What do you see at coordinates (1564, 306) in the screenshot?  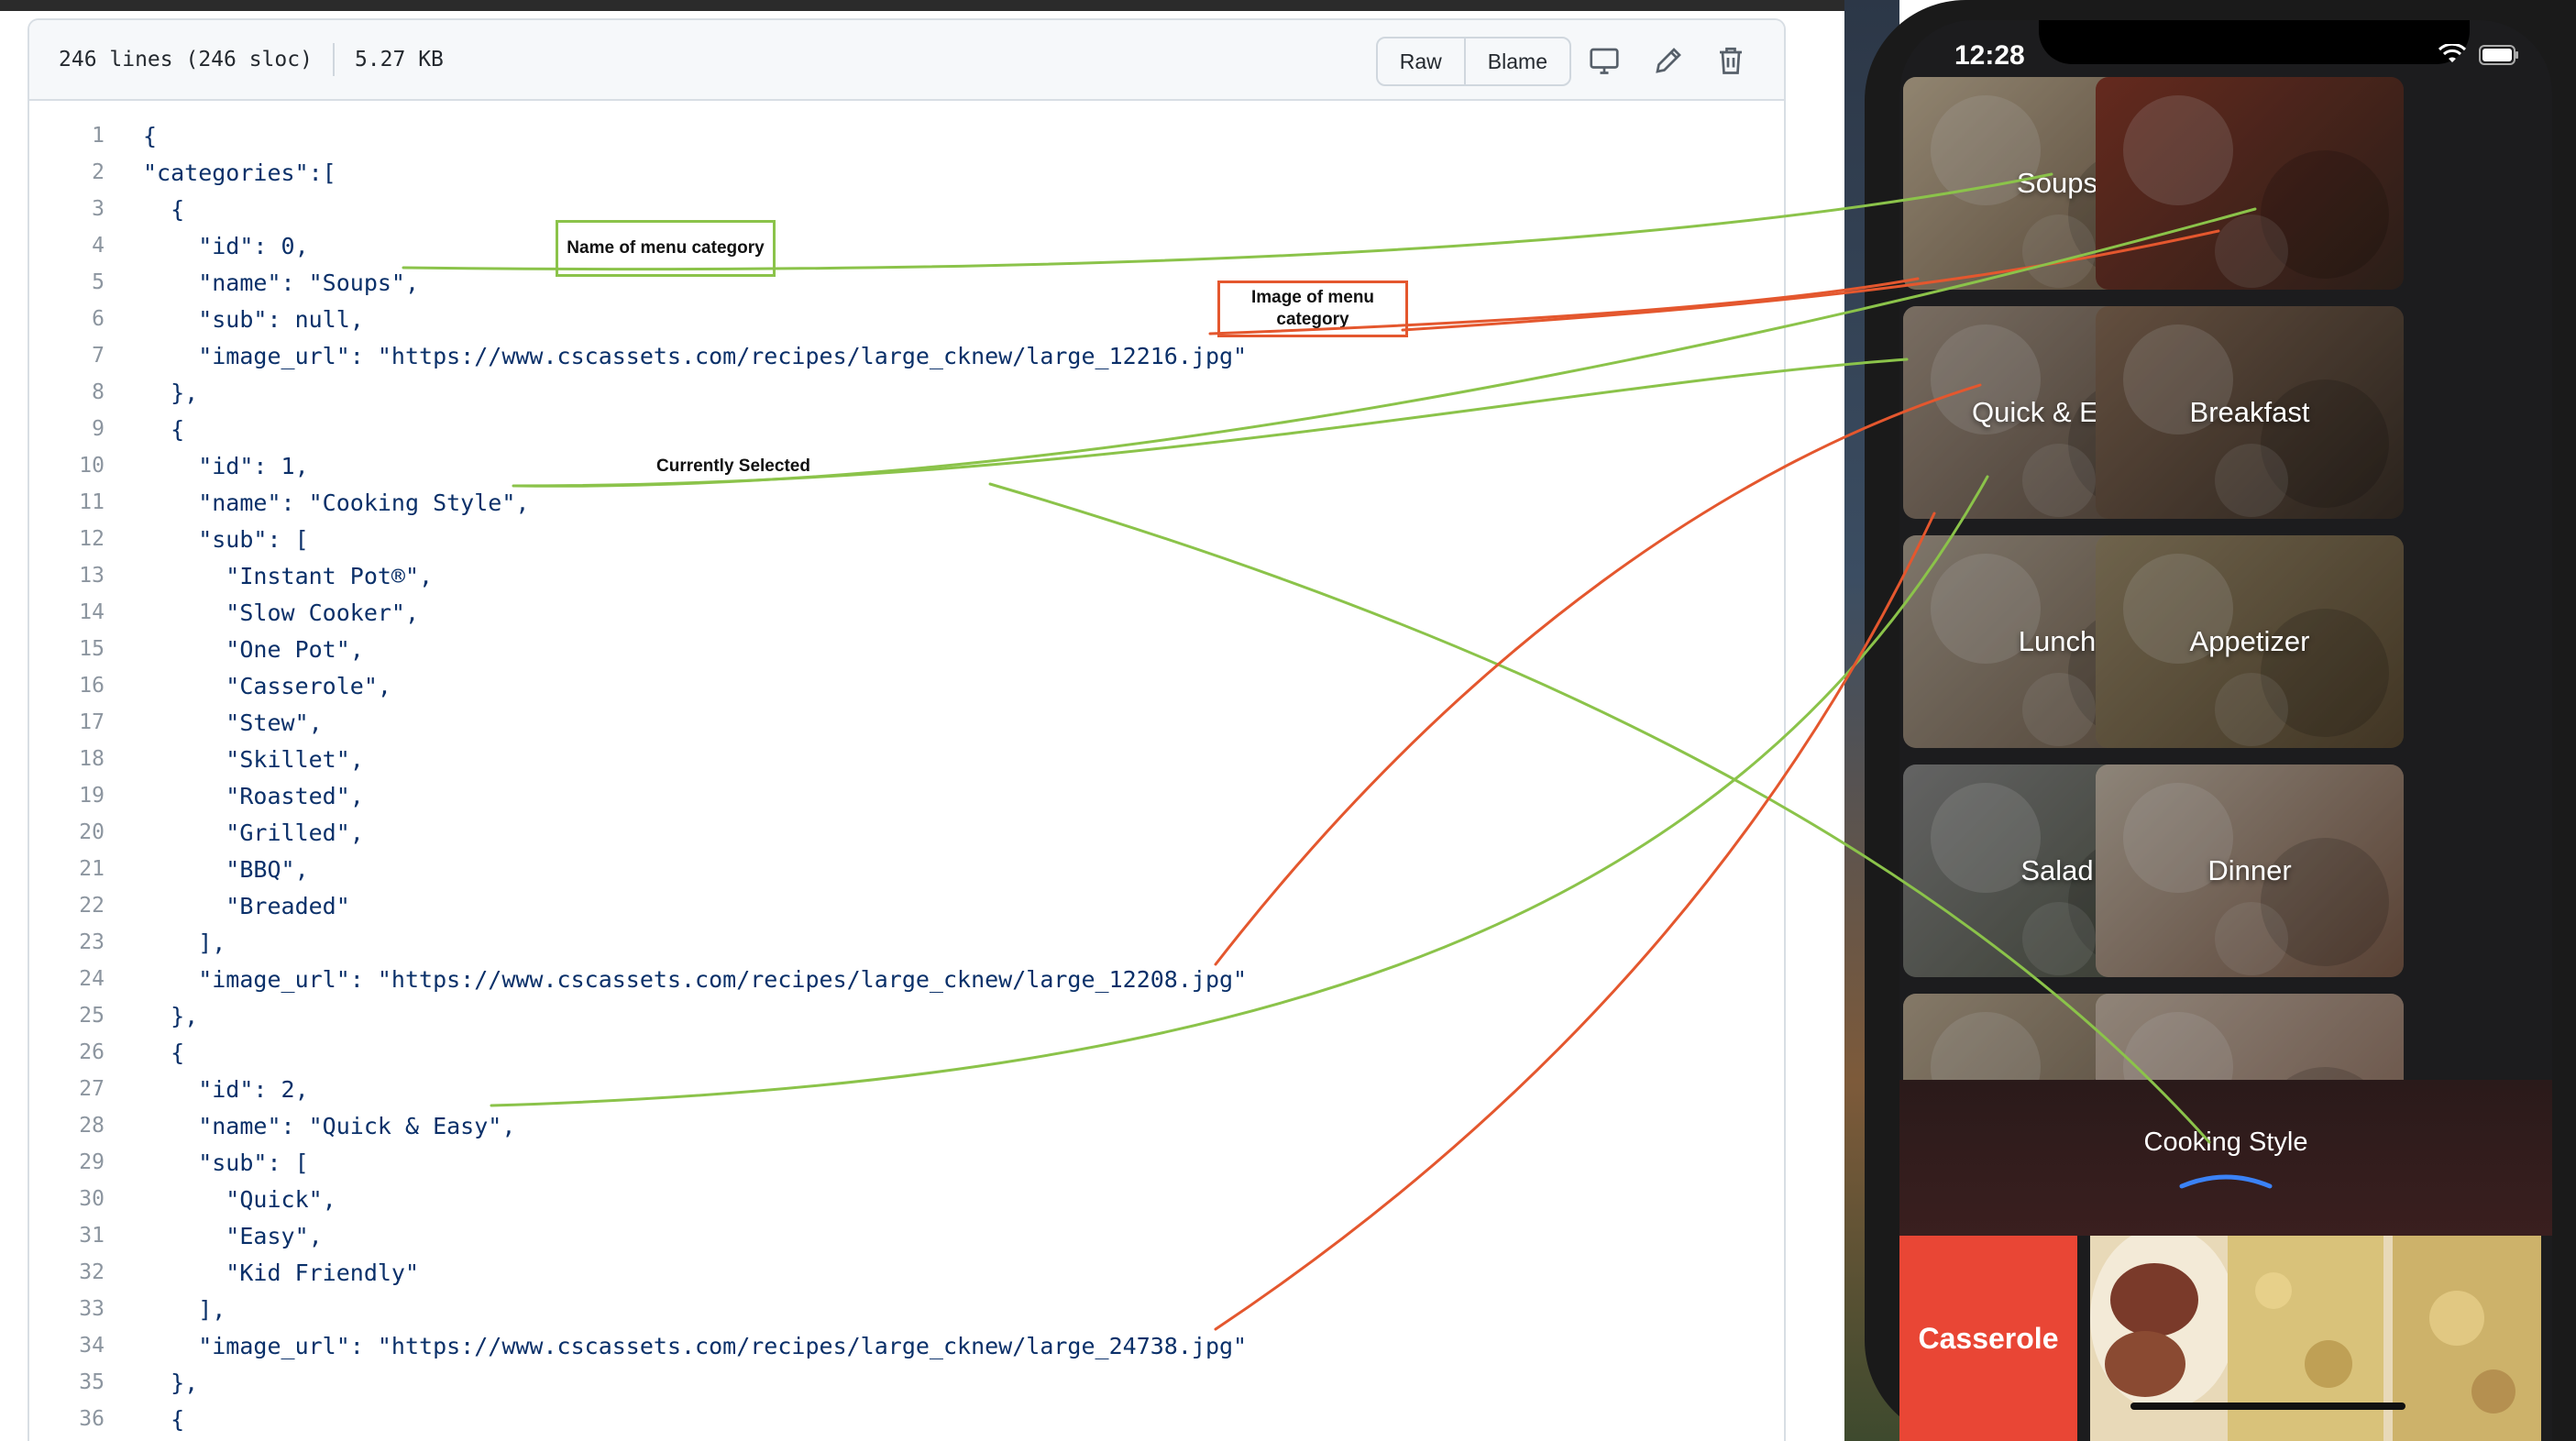 I see `connector-image-soups` at bounding box center [1564, 306].